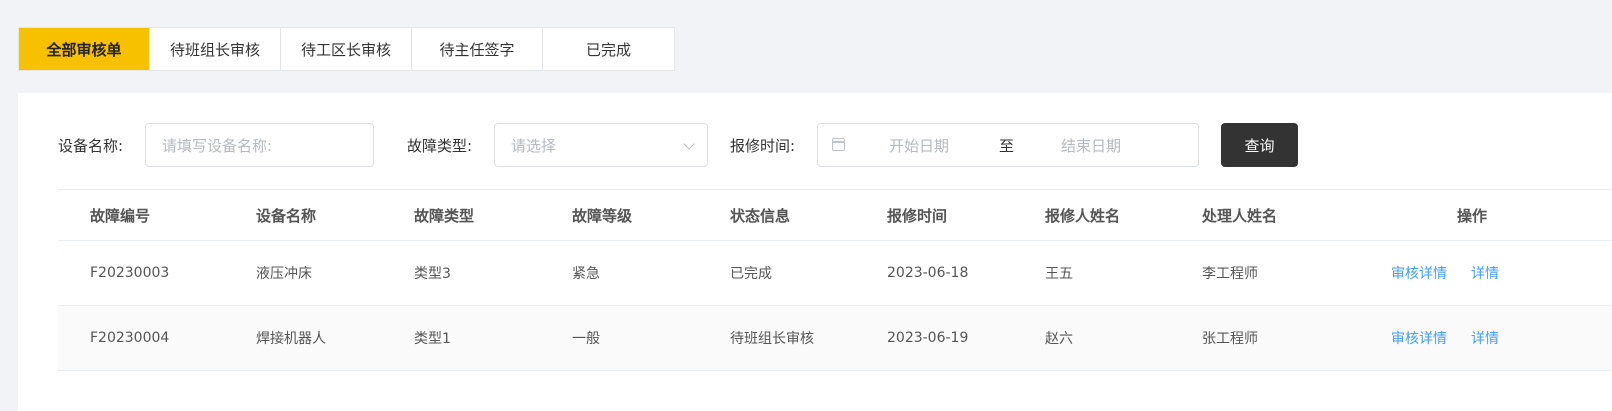 This screenshot has height=411, width=1612. I want to click on report-time-cell: 2023-06-19, so click(928, 338).